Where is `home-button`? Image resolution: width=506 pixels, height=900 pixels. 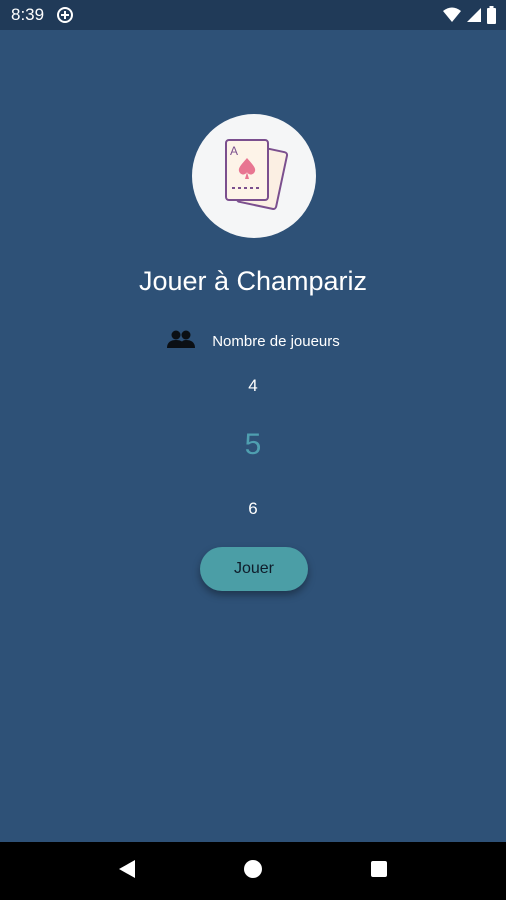
home-button is located at coordinates (253, 871).